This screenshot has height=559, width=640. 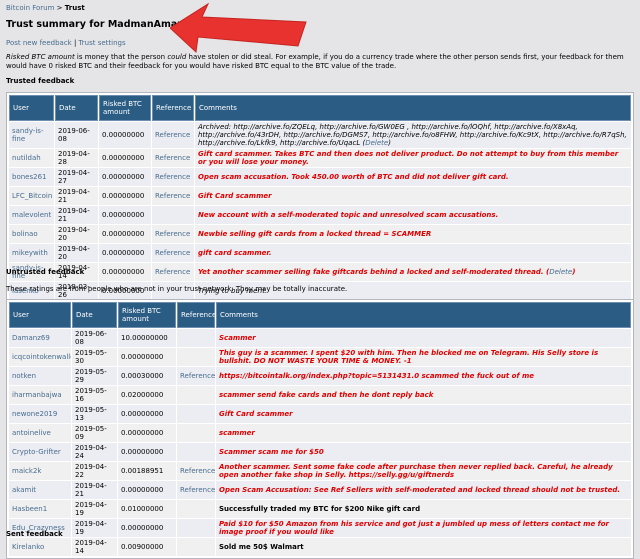 I want to click on explanation-could: could, so click(x=177, y=57).